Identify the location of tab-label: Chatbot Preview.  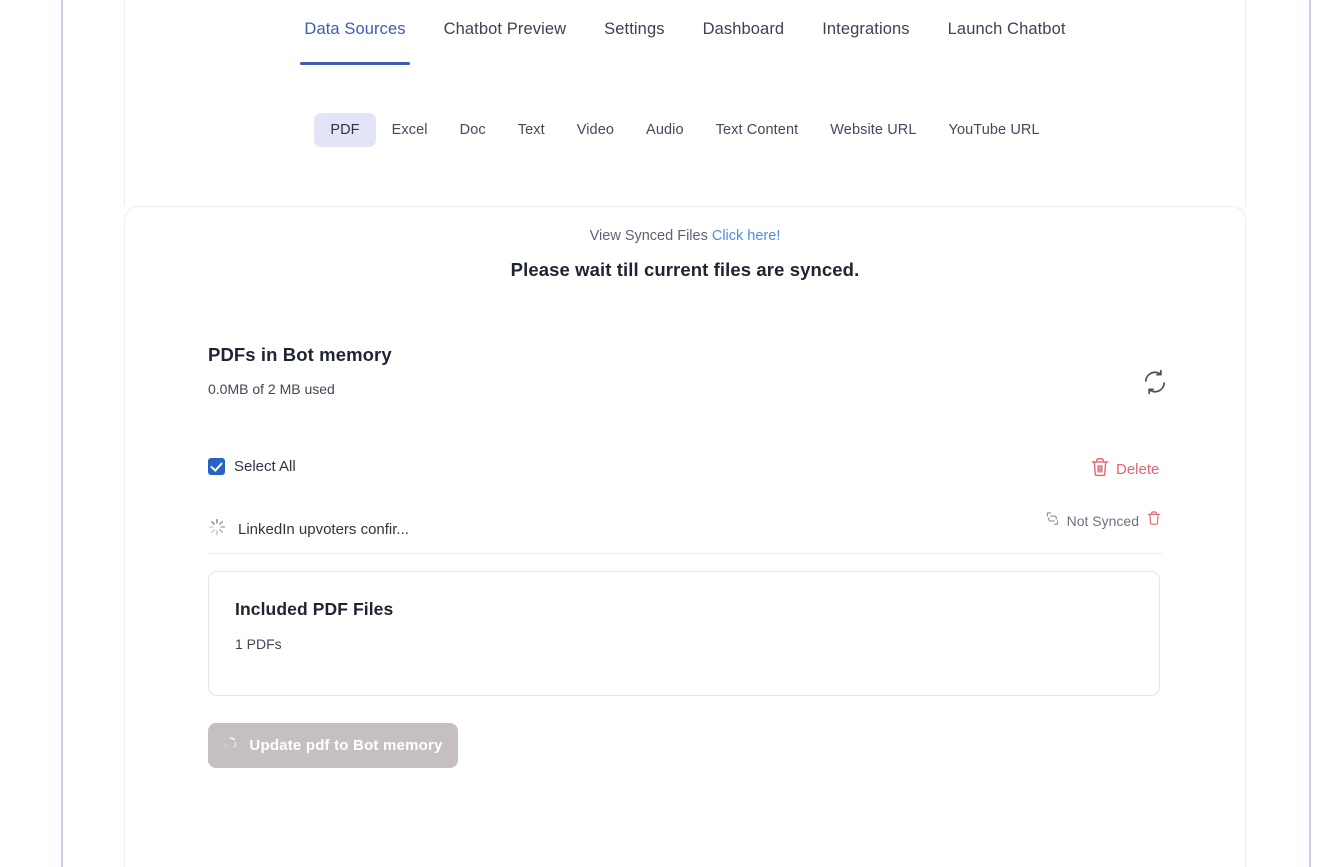
(505, 29).